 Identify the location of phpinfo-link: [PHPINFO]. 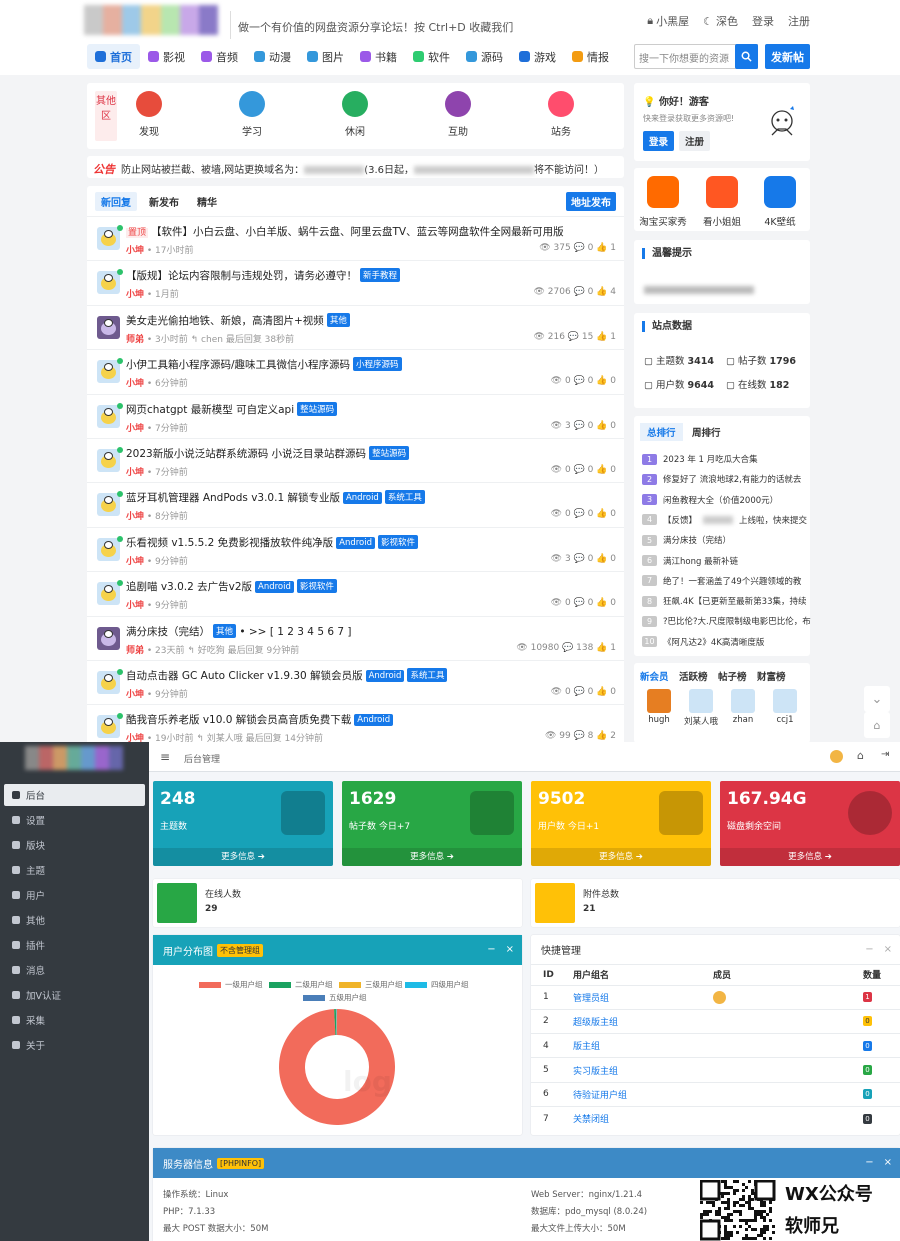
(241, 1163).